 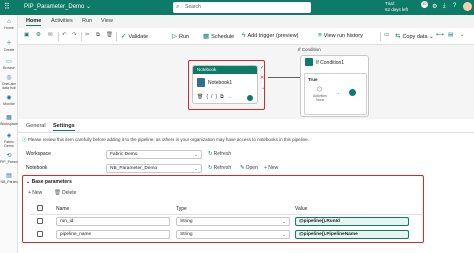 I want to click on rail-item-browse: ▭ Browse, so click(x=9, y=64).